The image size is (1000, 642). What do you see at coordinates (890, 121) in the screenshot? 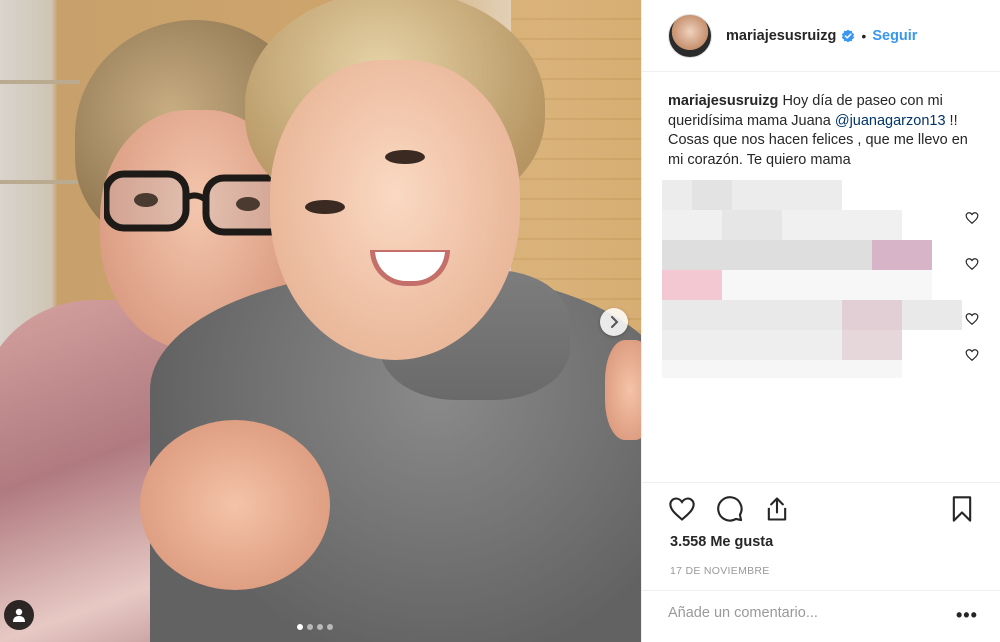
I see `caption-mention: @juanagarzon13` at bounding box center [890, 121].